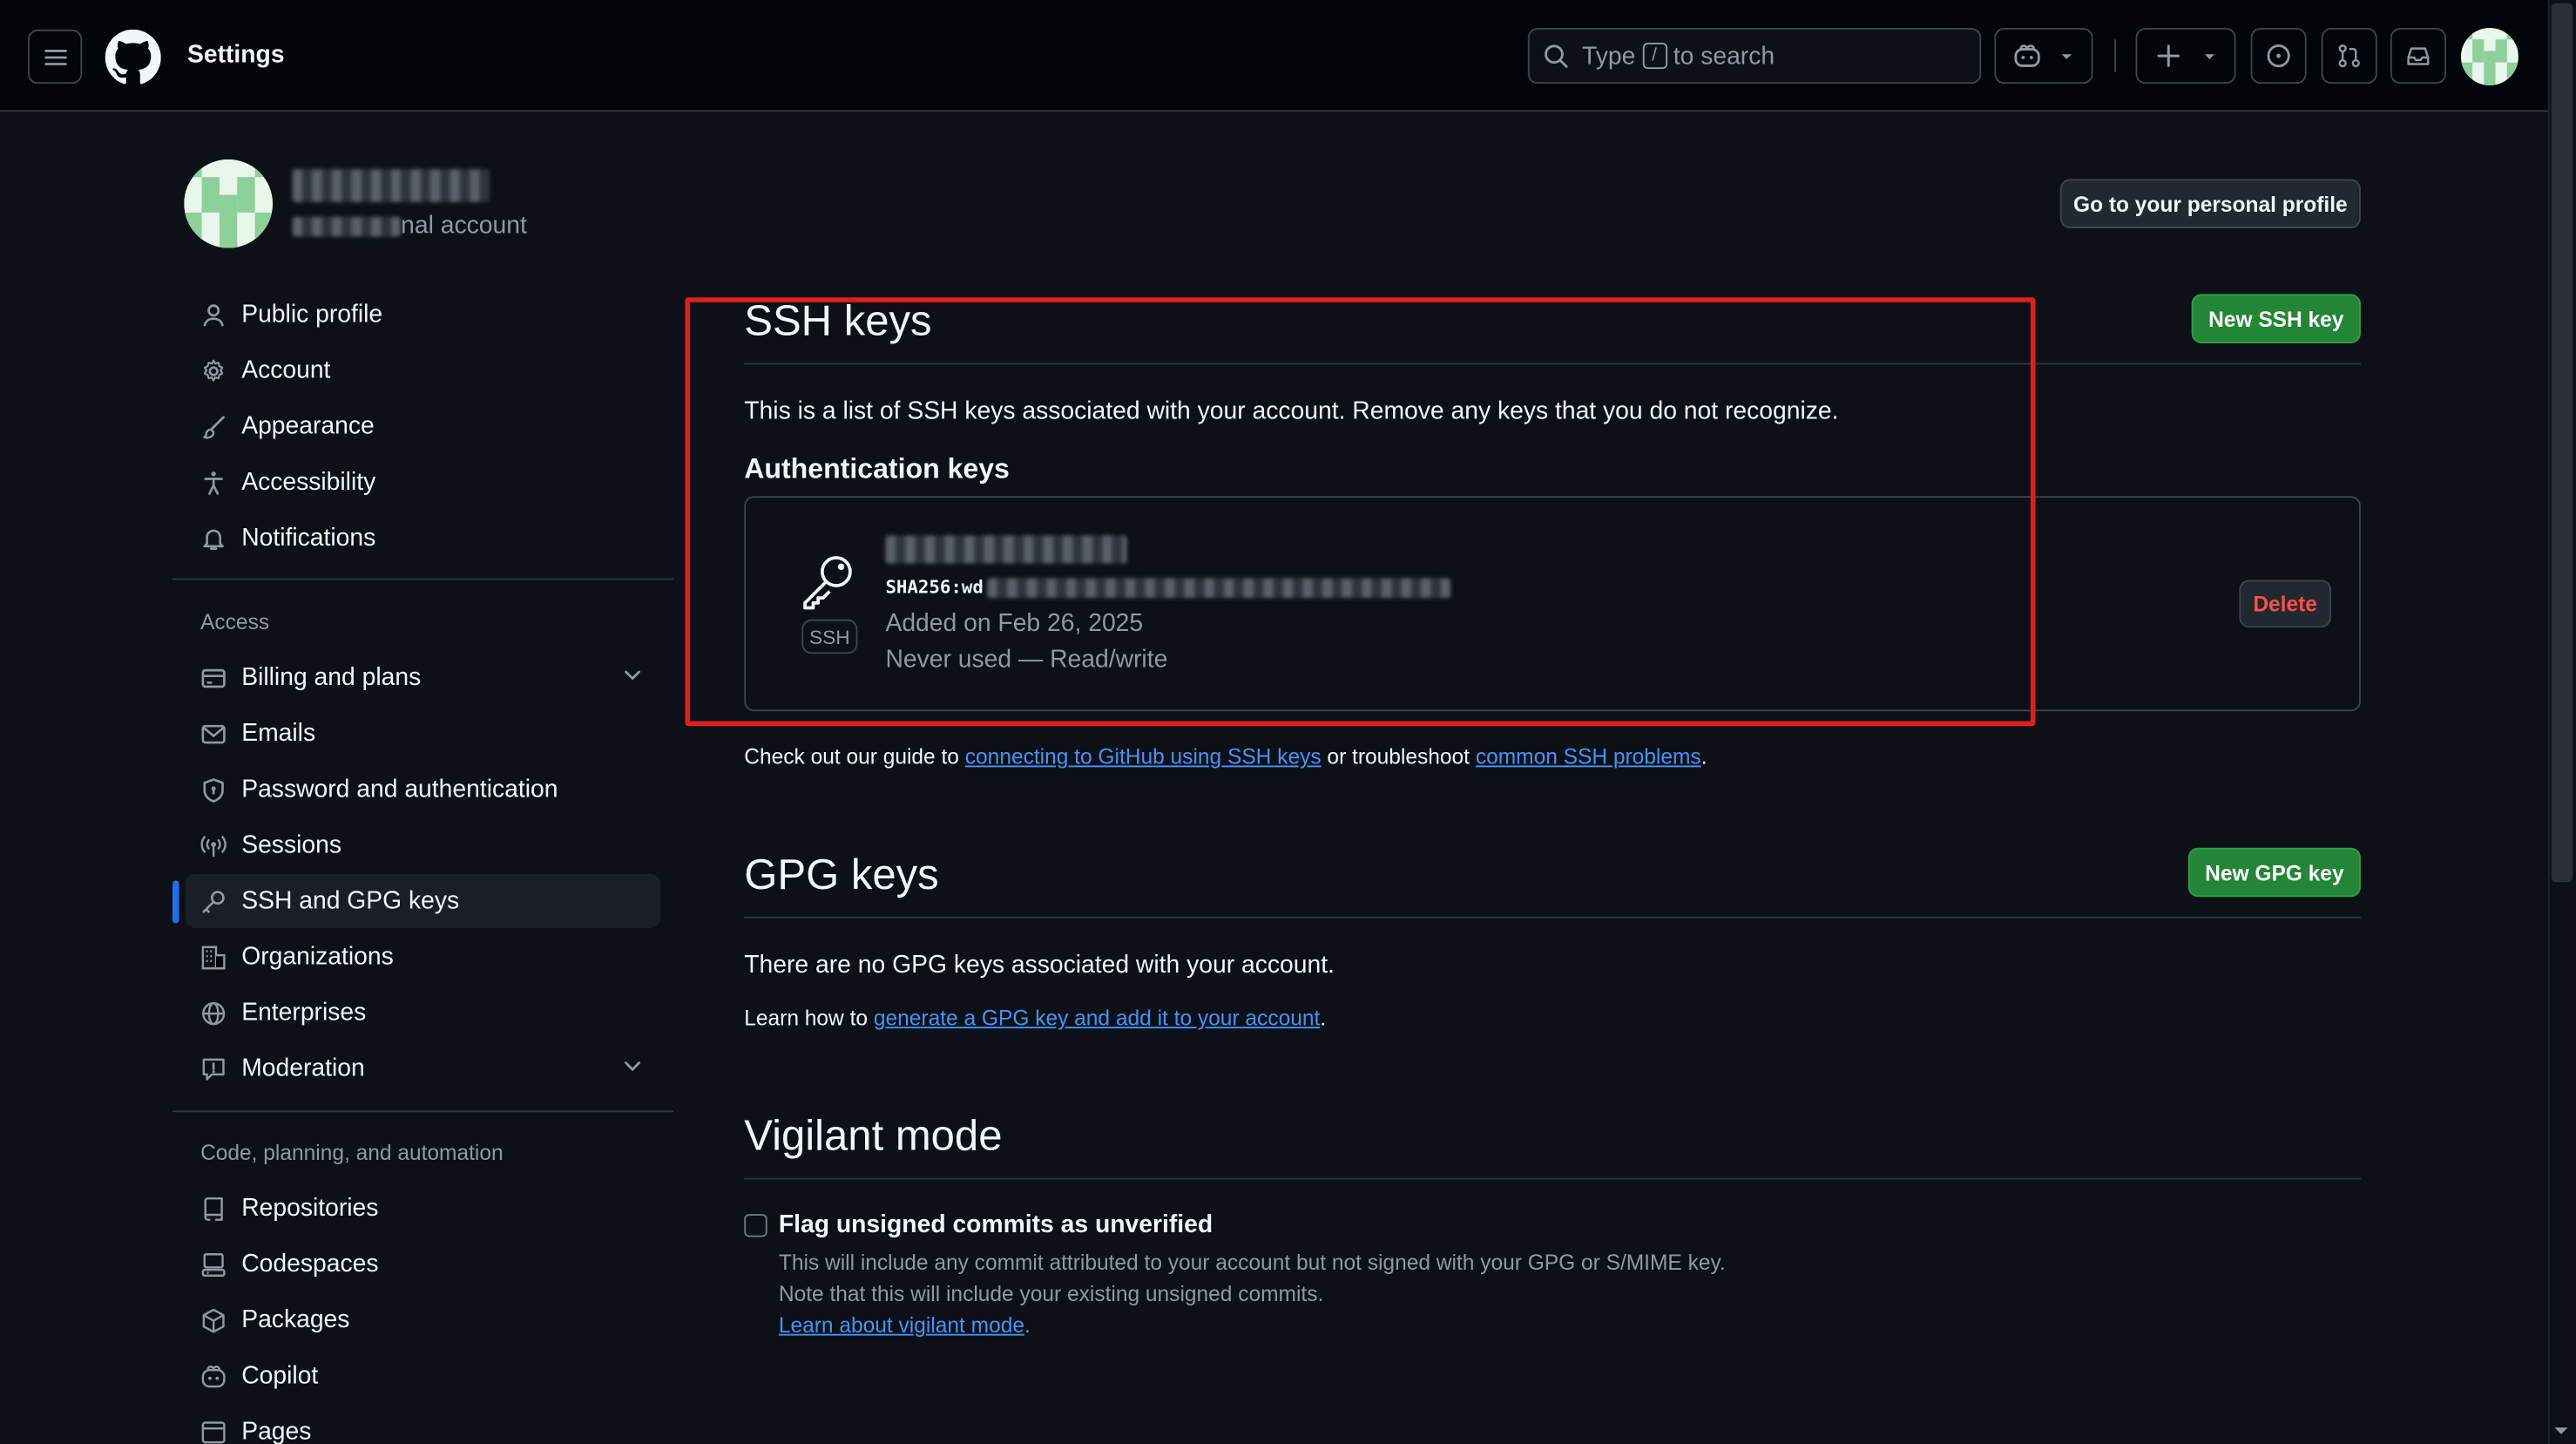 The image size is (2576, 1444). I want to click on sidebar-item-label: Organizations, so click(317, 957).